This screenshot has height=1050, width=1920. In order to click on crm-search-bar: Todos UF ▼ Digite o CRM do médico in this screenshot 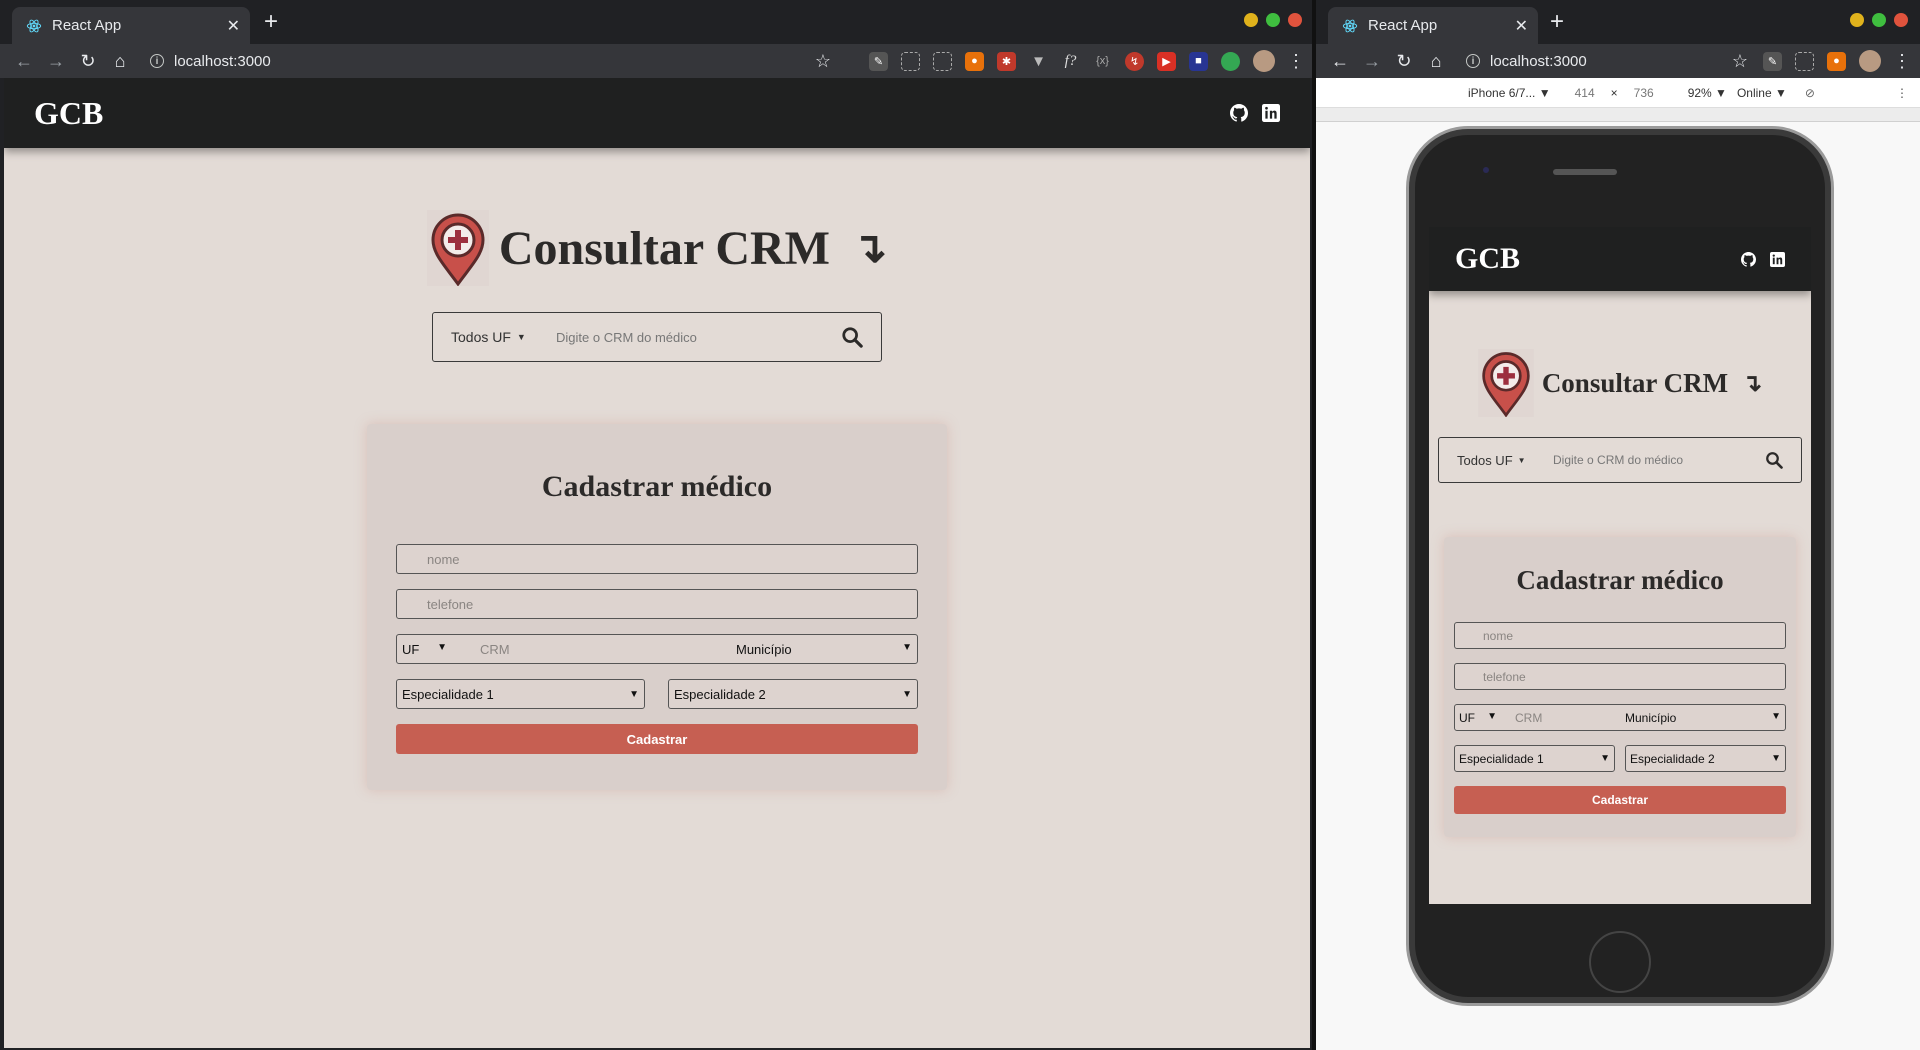, I will do `click(1620, 460)`.